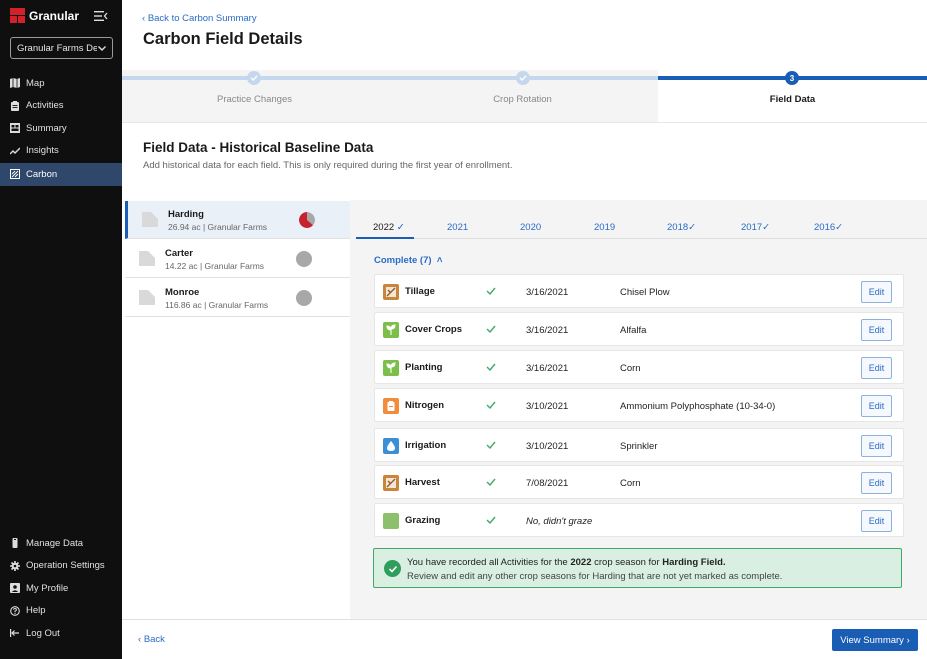 This screenshot has height=659, width=927. What do you see at coordinates (179, 253) in the screenshot?
I see `field-name: Carter` at bounding box center [179, 253].